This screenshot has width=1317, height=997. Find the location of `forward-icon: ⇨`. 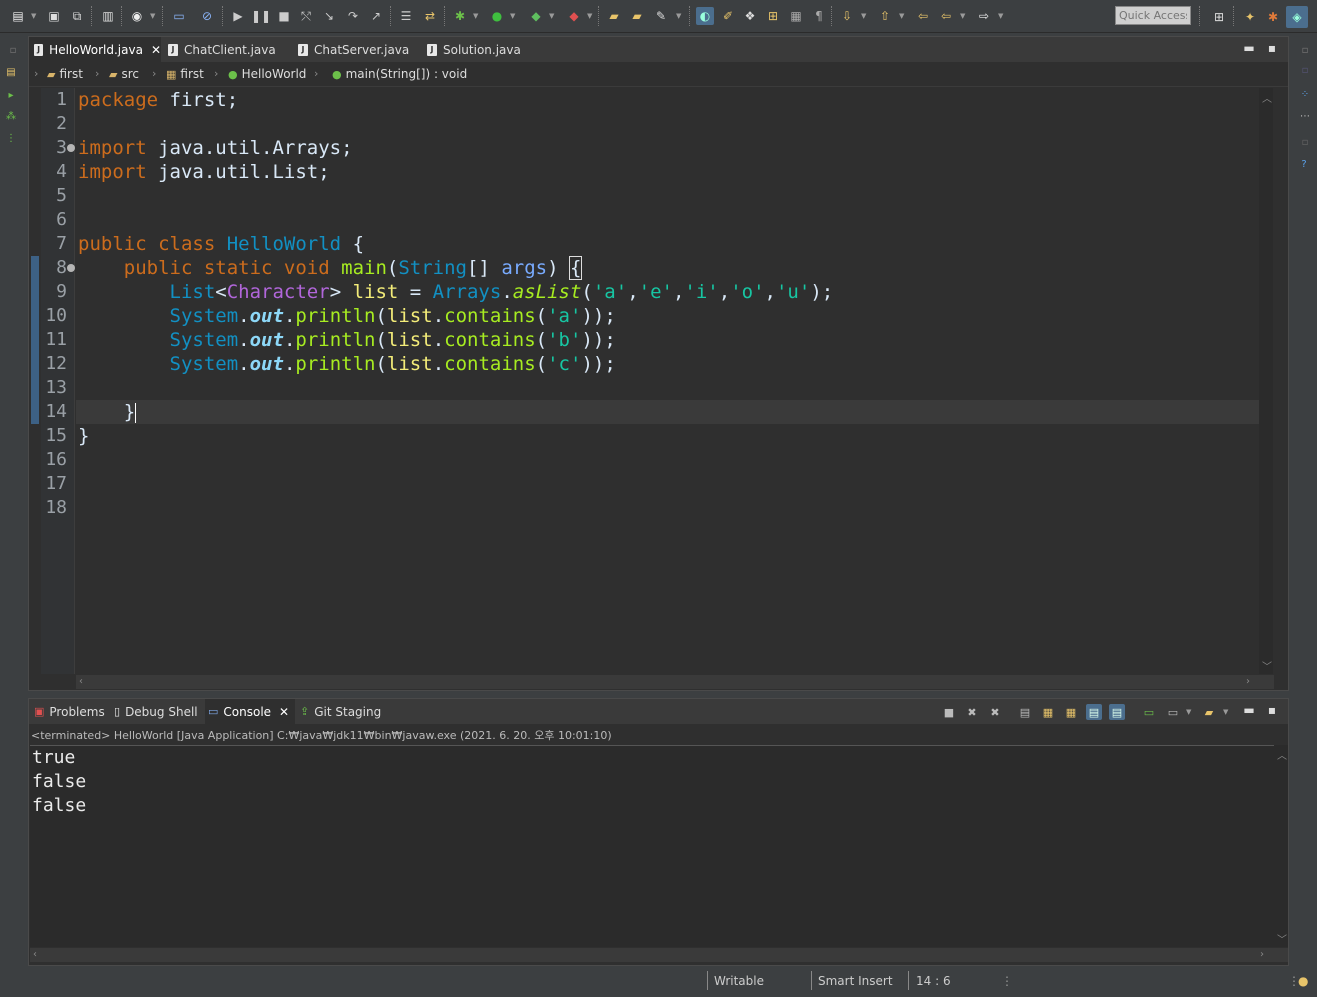

forward-icon: ⇨ is located at coordinates (984, 16).